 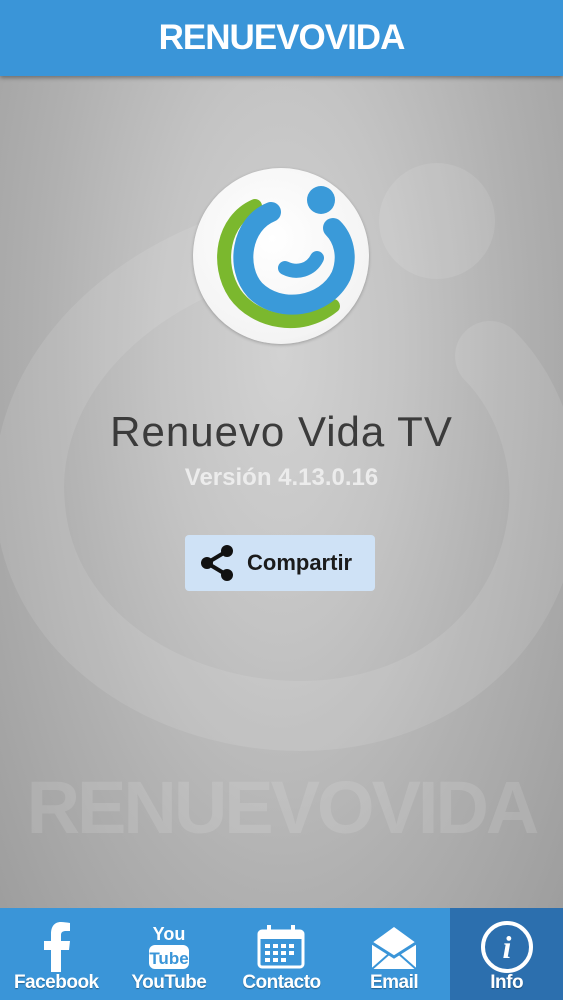 What do you see at coordinates (281, 256) in the screenshot?
I see `app-logo` at bounding box center [281, 256].